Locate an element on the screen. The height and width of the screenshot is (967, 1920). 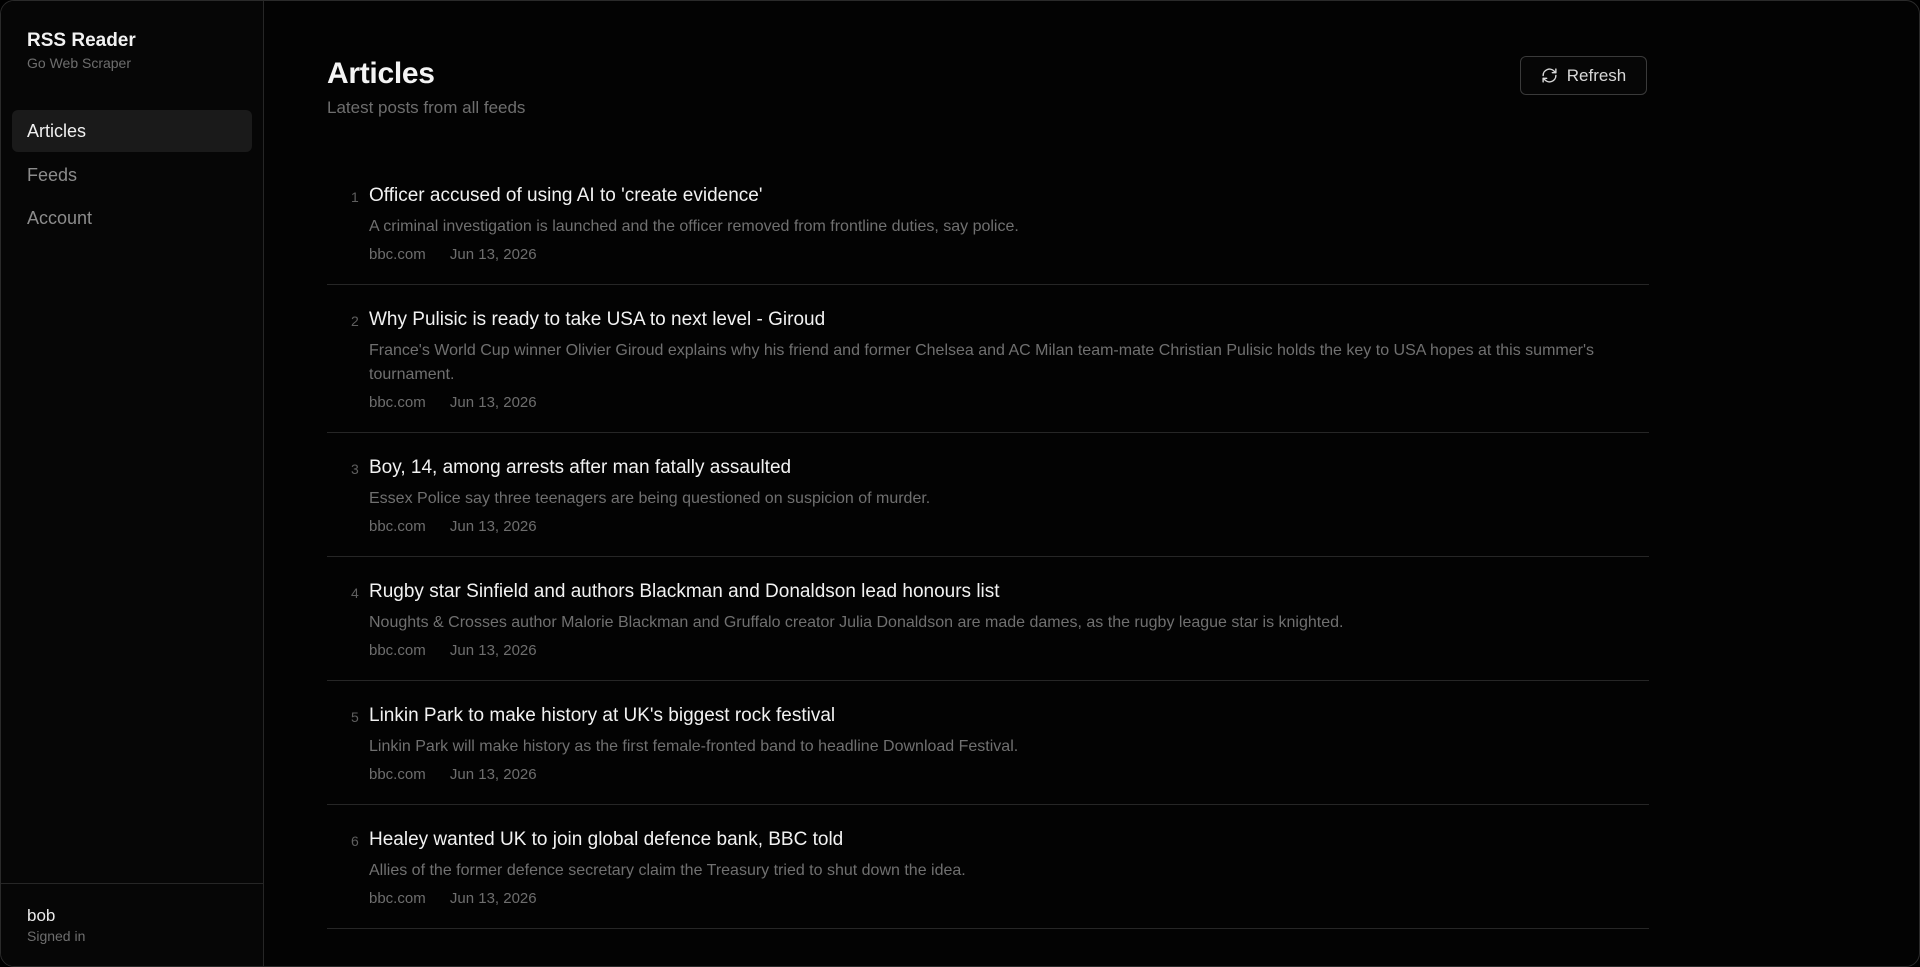
user-name: bob is located at coordinates (41, 915).